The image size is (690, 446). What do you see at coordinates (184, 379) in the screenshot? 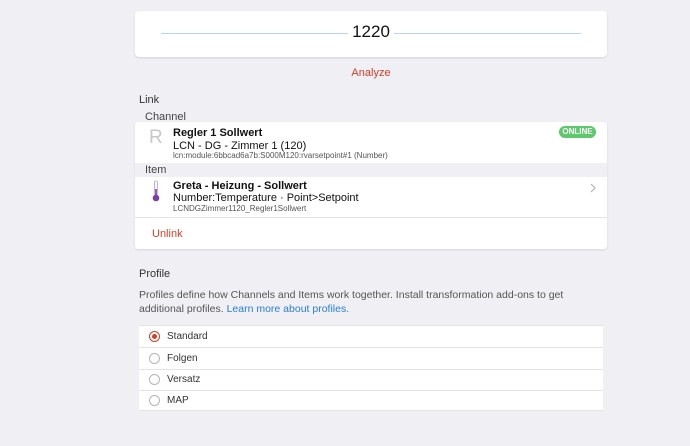
I see `profile-option-label: Versatz` at bounding box center [184, 379].